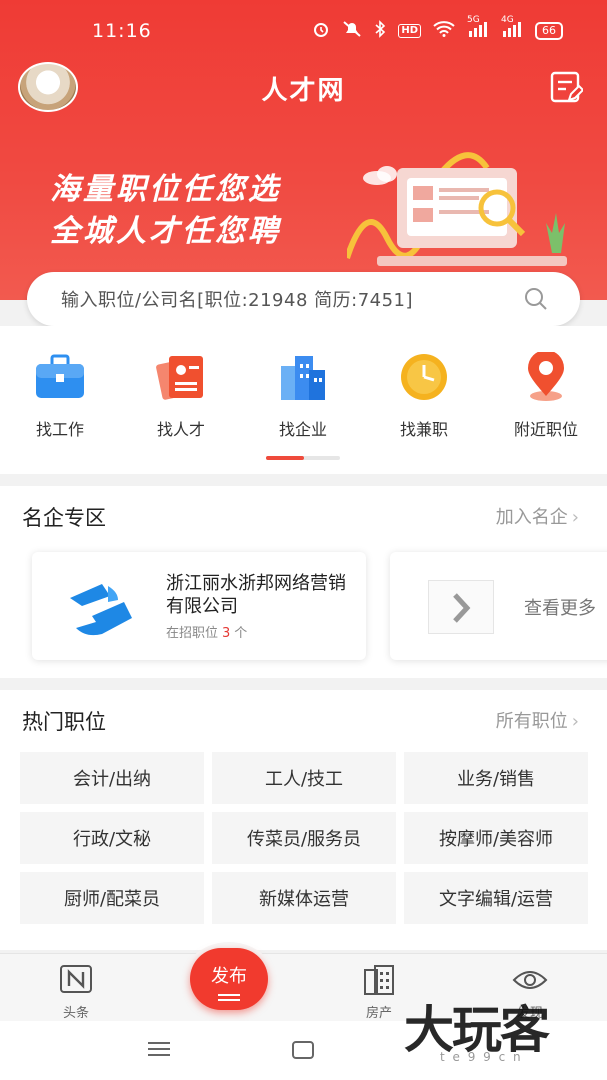 This screenshot has width=607, height=1080. I want to click on hot-job-item: 行政/文秘, so click(112, 838).